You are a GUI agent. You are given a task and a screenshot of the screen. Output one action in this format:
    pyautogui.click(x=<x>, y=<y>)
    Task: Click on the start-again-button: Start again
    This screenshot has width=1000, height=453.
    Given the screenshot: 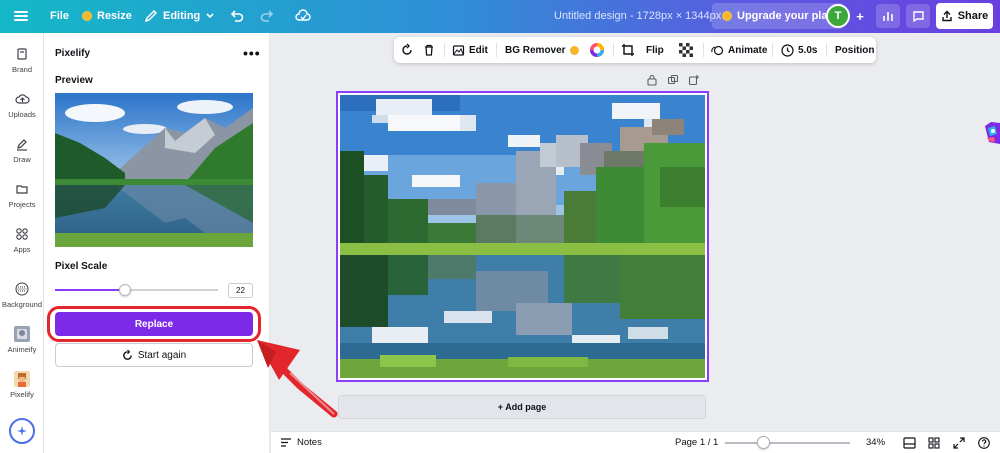 What is the action you would take?
    pyautogui.click(x=154, y=355)
    